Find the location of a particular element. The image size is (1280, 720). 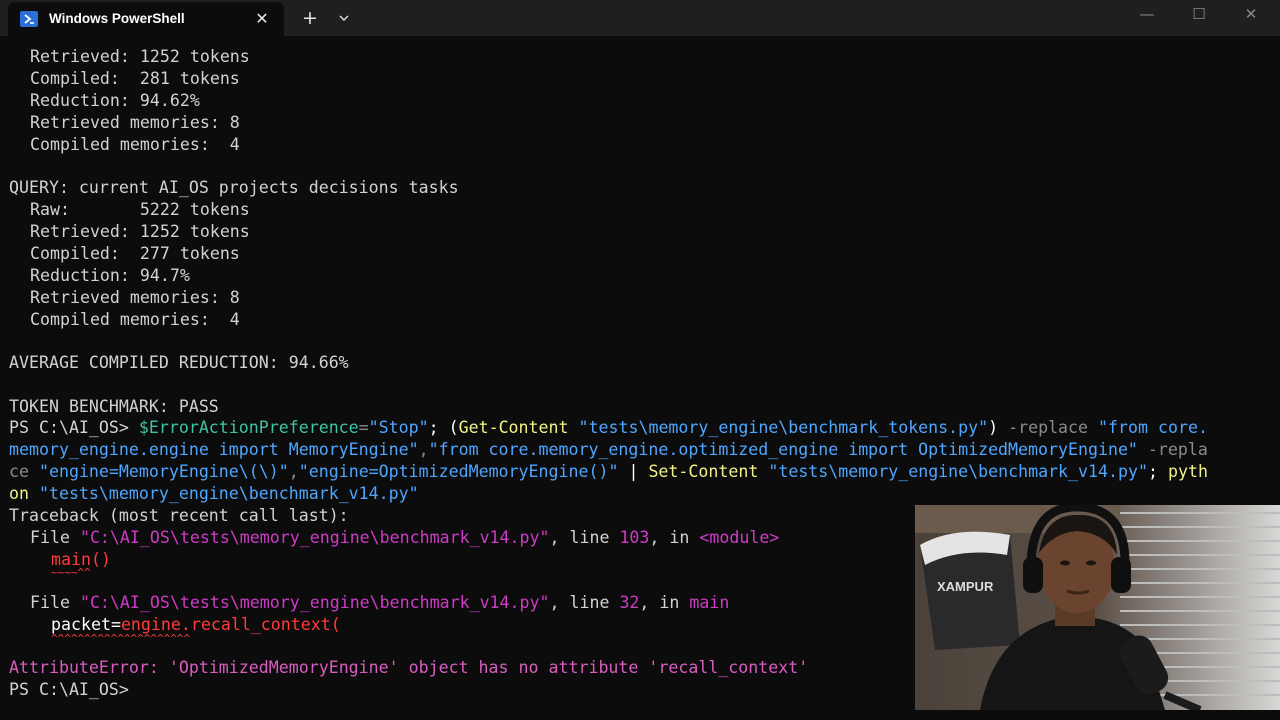

output-line: Compiled: 277 tokens is located at coordinates (135, 253).